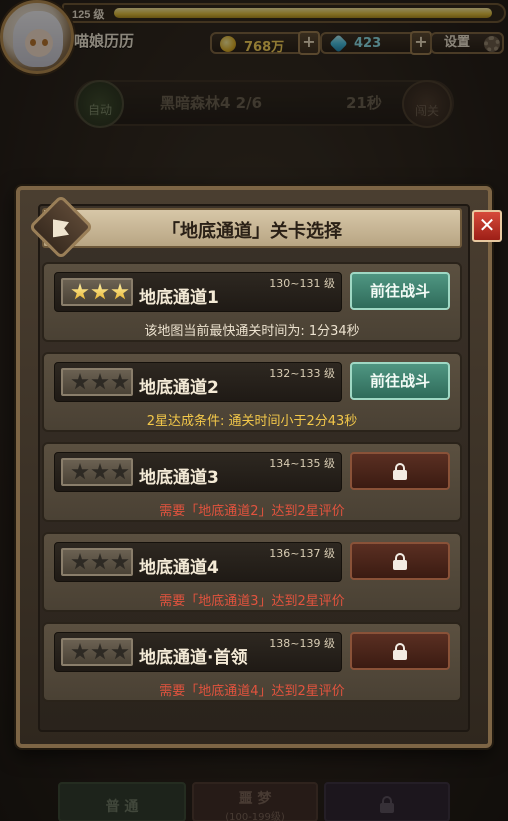  I want to click on modal-title: 「地底通道」关卡选择, so click(252, 231).